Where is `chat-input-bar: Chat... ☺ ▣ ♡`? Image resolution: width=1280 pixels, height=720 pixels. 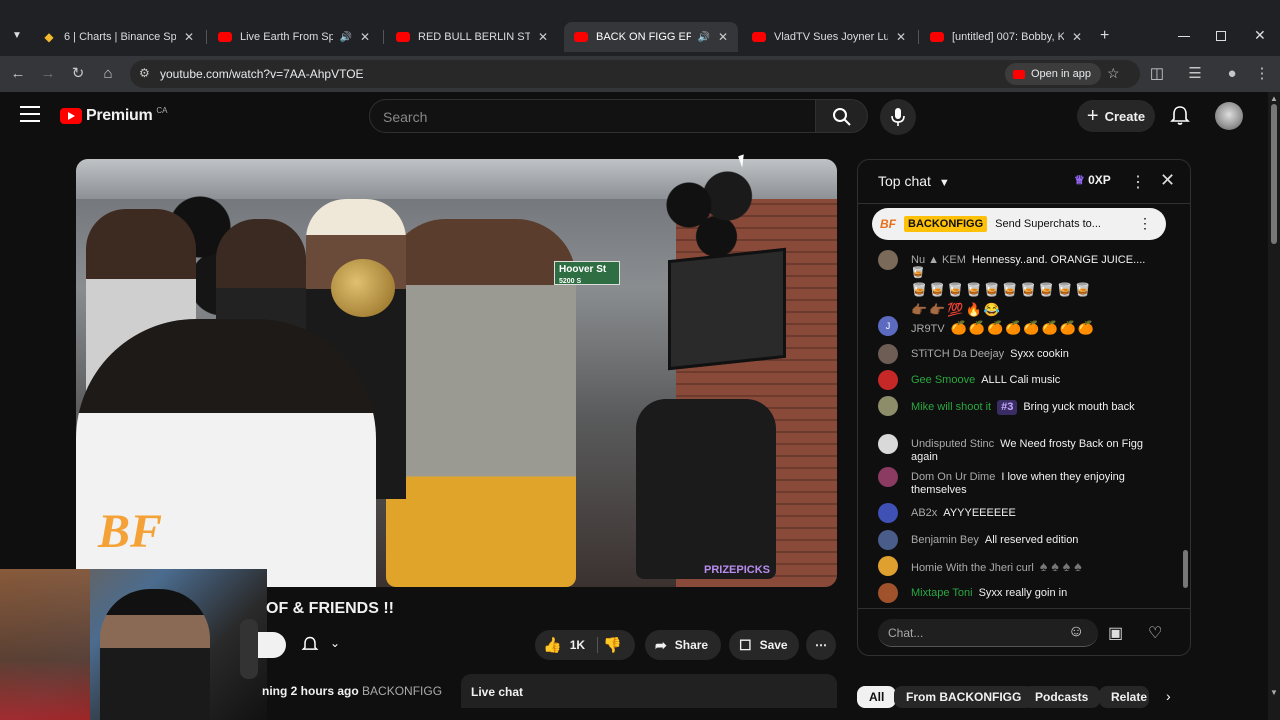 chat-input-bar: Chat... ☺ ▣ ♡ is located at coordinates (1024, 631).